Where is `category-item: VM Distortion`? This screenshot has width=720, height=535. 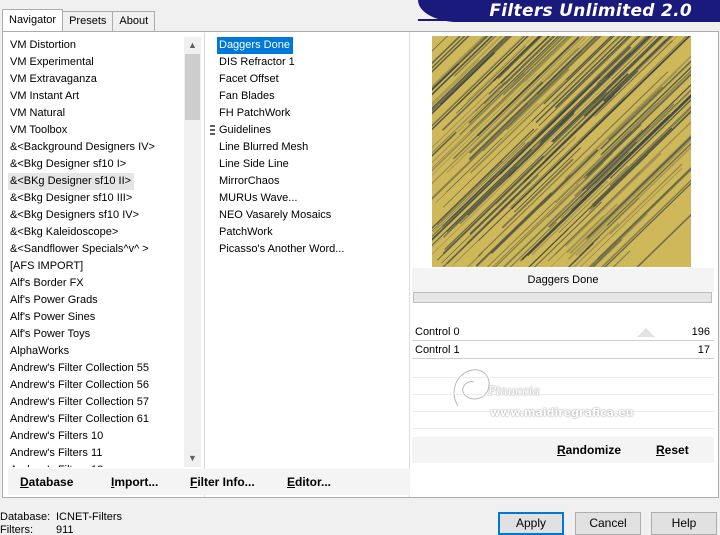 category-item: VM Distortion is located at coordinates (95, 45).